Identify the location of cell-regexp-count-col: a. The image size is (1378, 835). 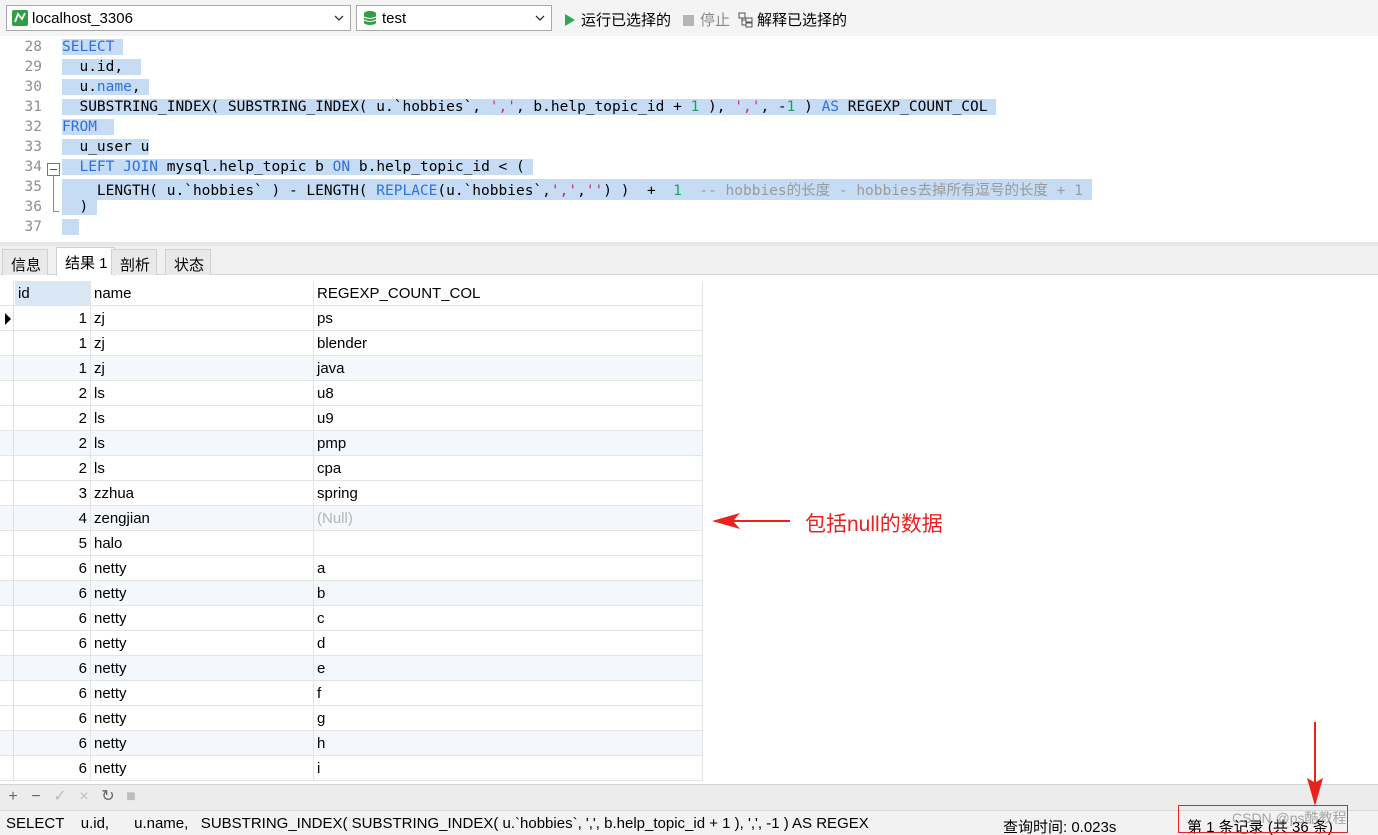
(508, 568).